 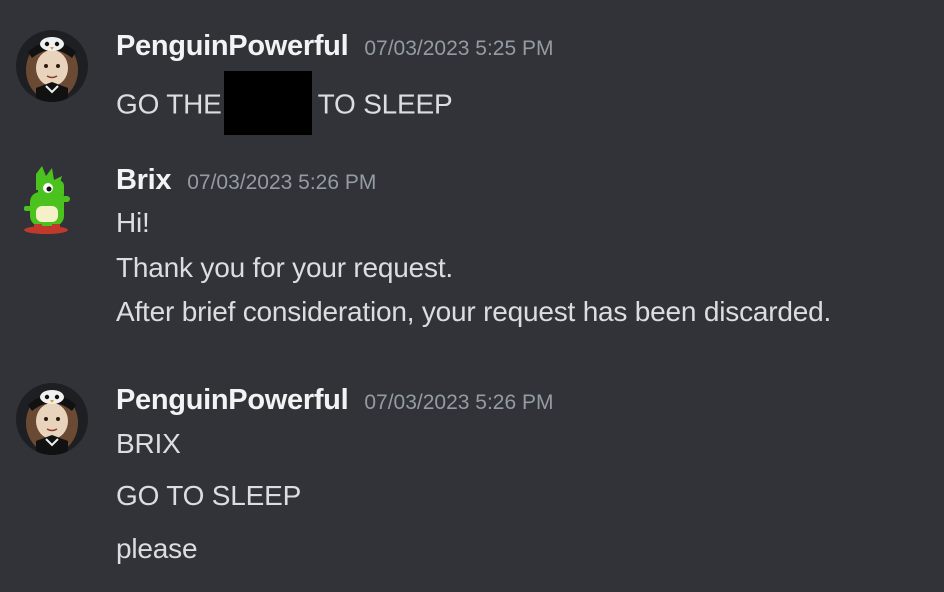 I want to click on message-text: please, so click(x=157, y=548).